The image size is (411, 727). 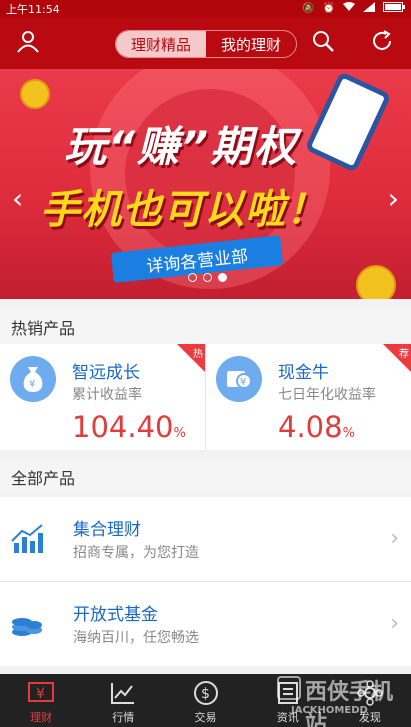 I want to click on hot-product-rate: 104.40%, so click(x=129, y=427).